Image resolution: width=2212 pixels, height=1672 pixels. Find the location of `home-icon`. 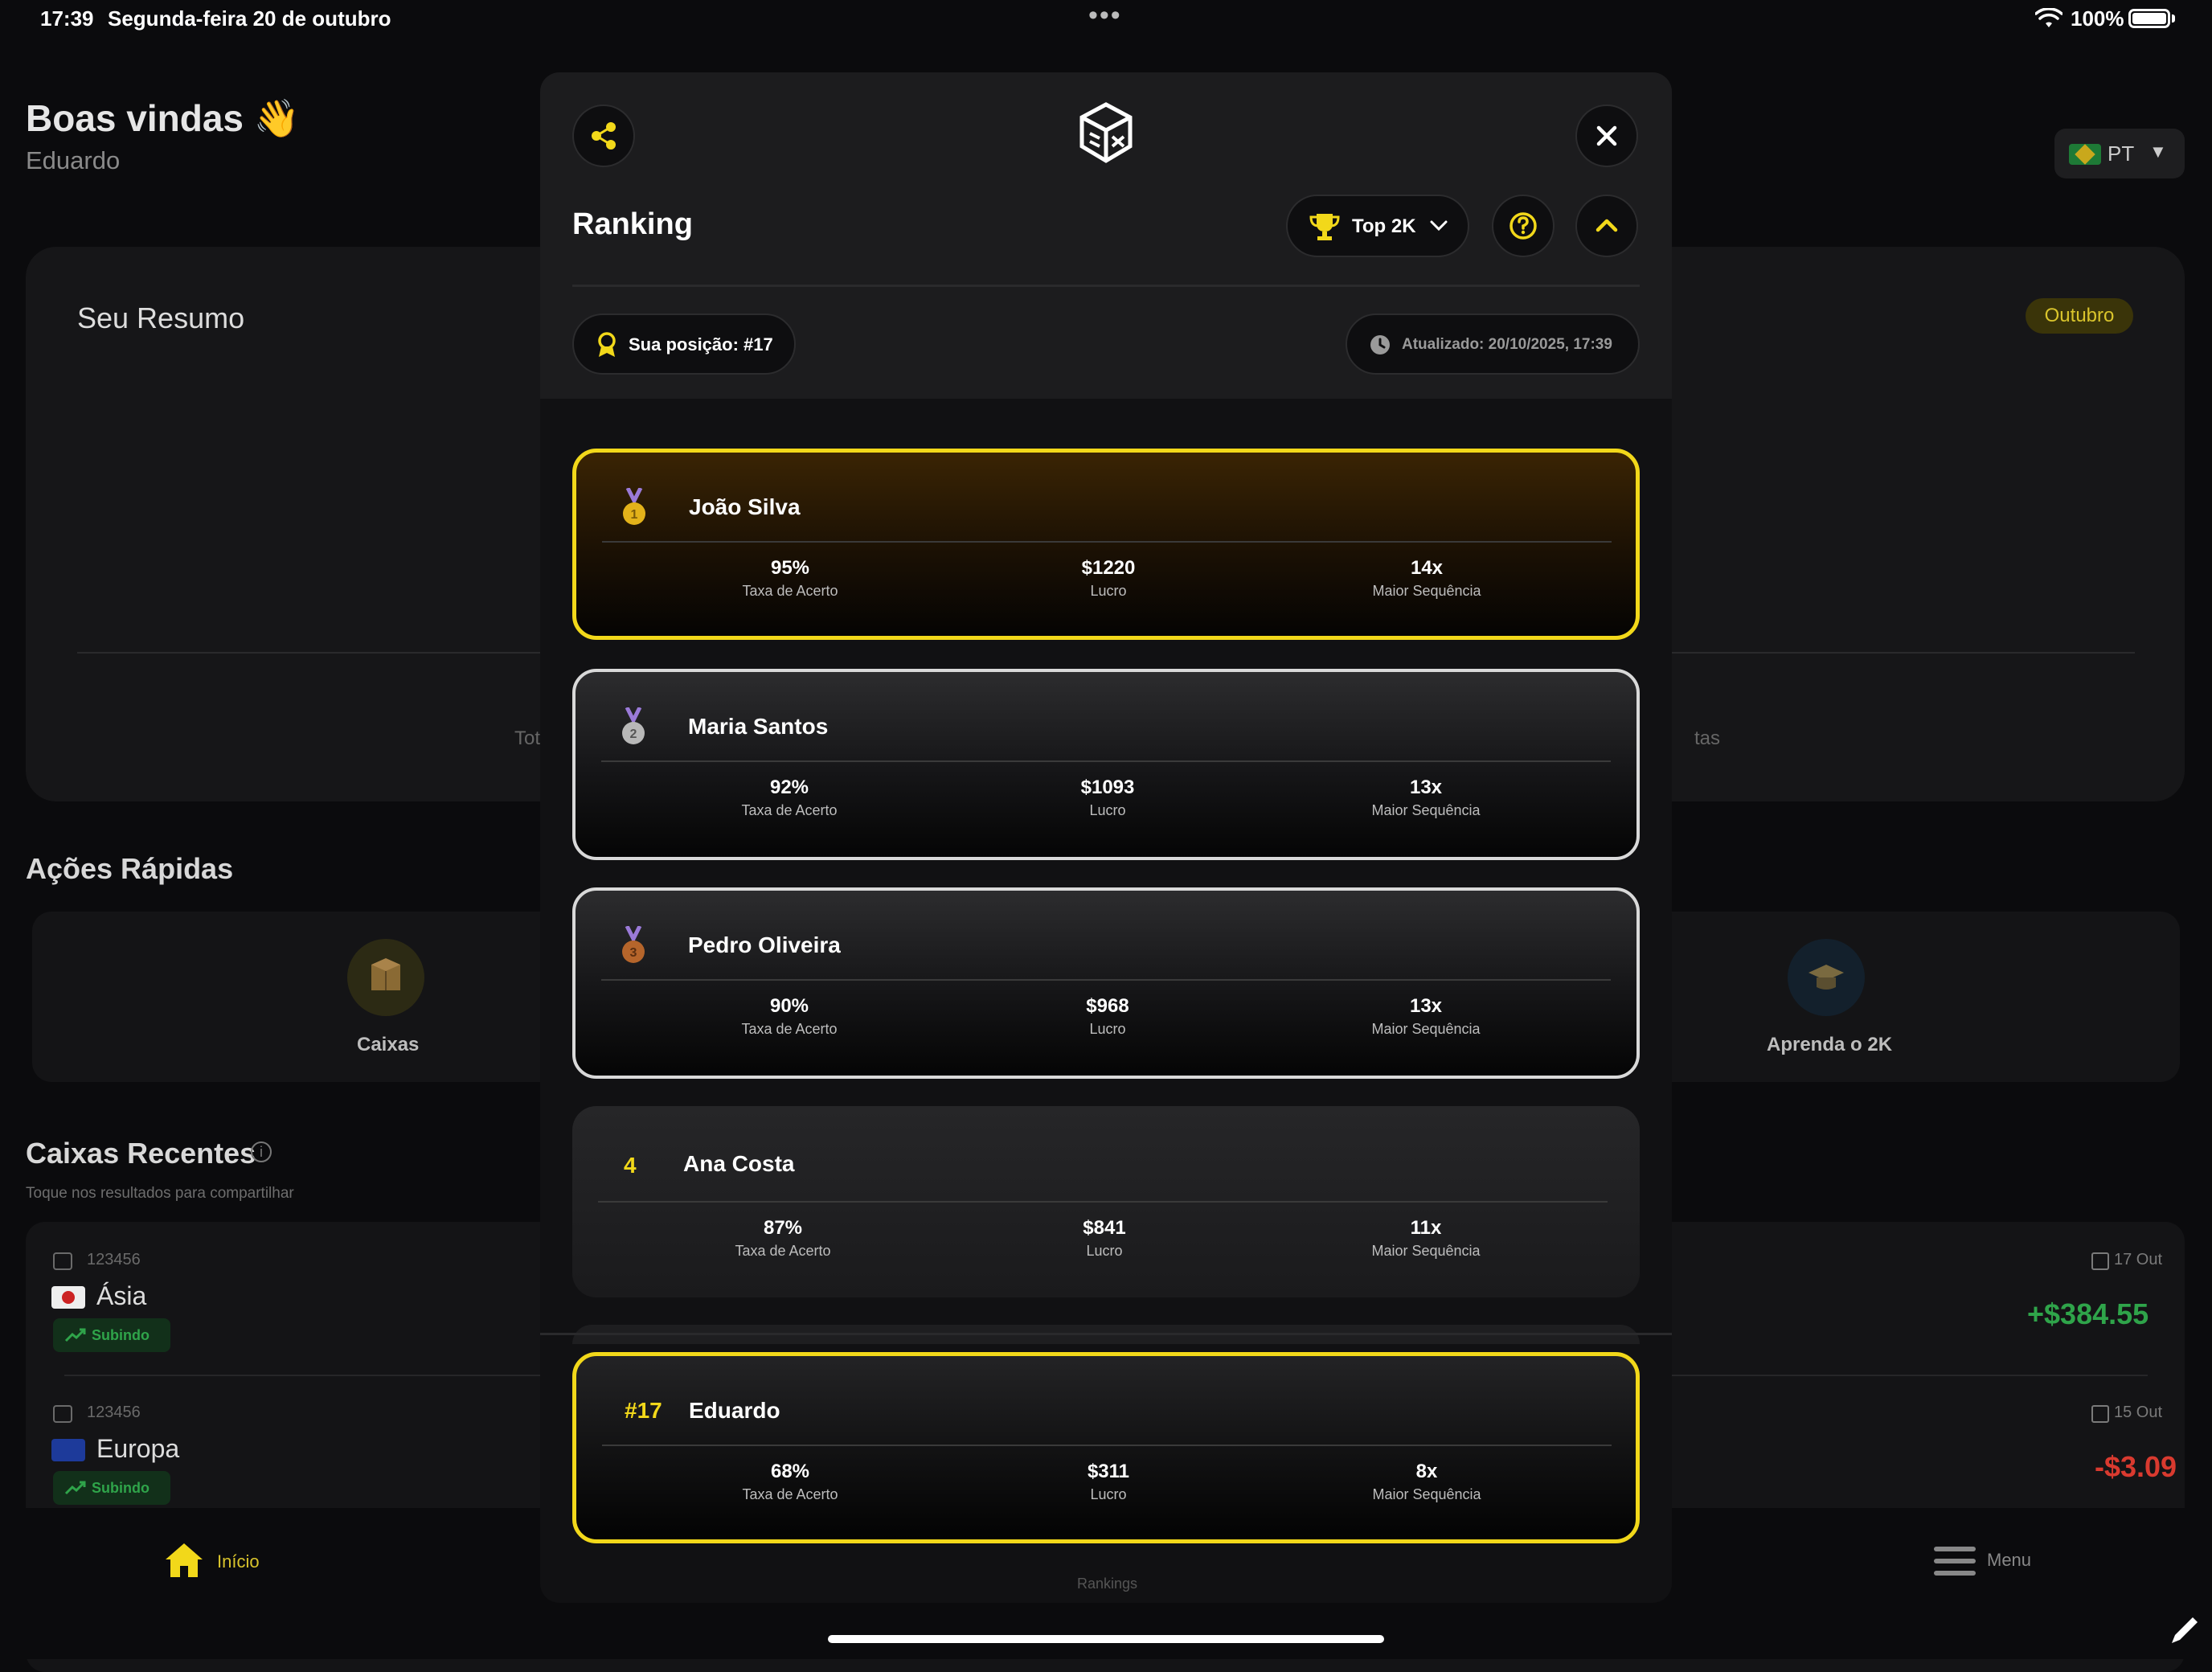

home-icon is located at coordinates (184, 1561).